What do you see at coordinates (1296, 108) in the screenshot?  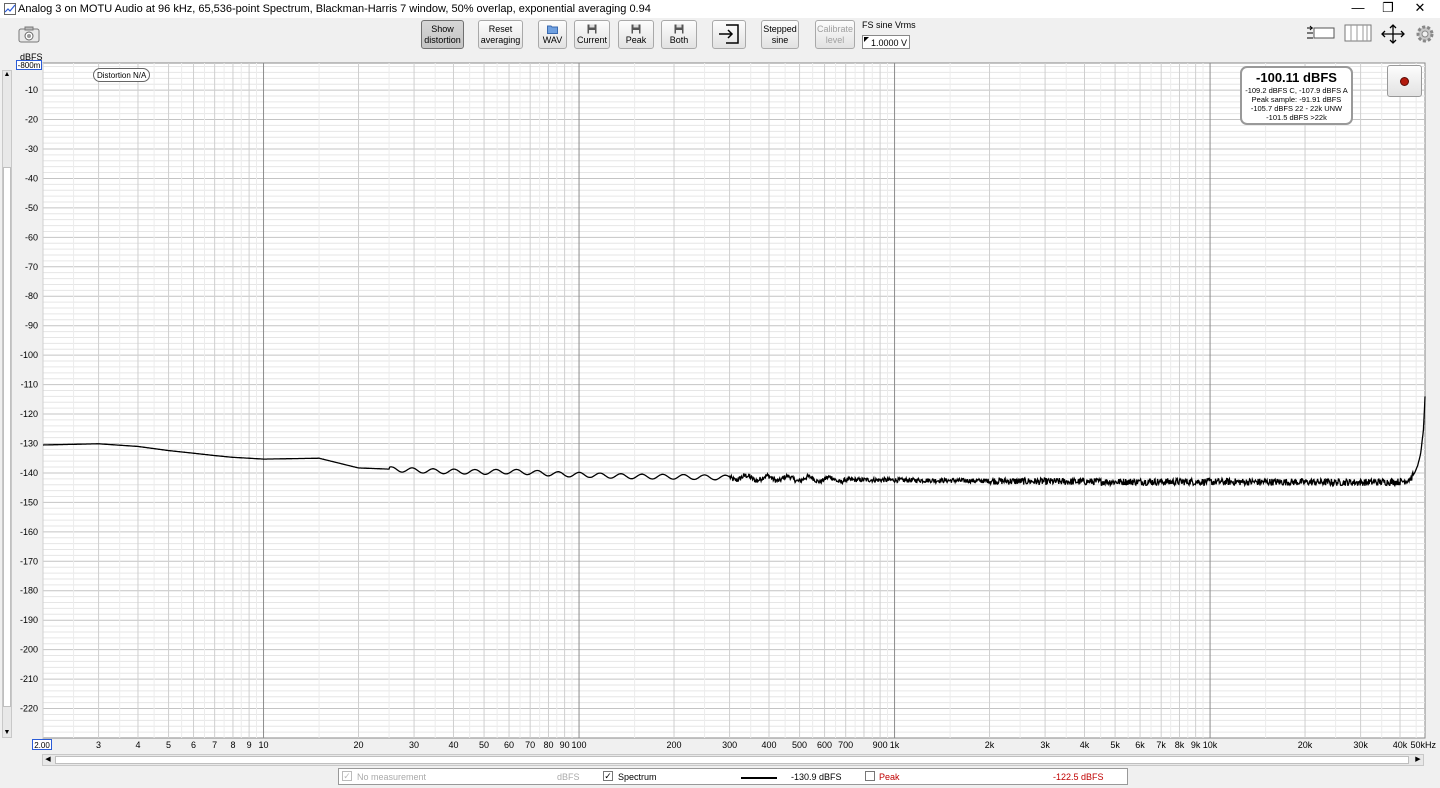 I see `readout-line: -105.7 dBFS 22 - 22k UNW` at bounding box center [1296, 108].